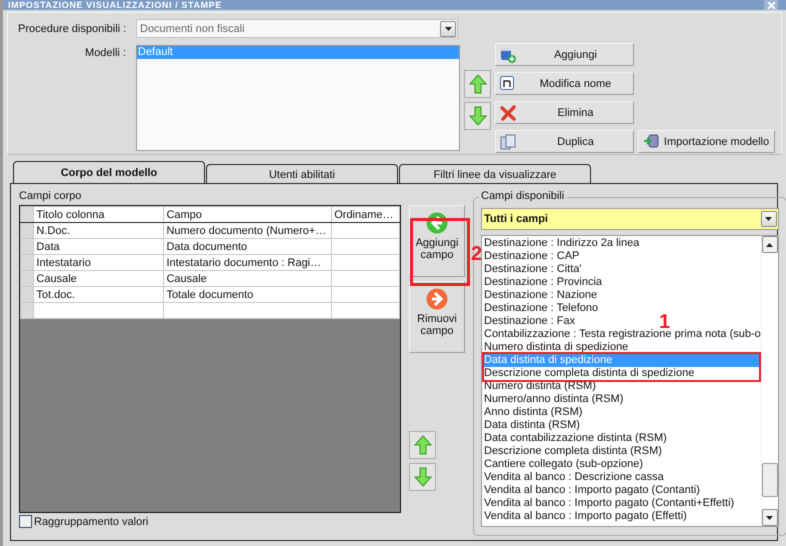  What do you see at coordinates (630, 219) in the screenshot?
I see `filter-dropdown: Tutti i campi` at bounding box center [630, 219].